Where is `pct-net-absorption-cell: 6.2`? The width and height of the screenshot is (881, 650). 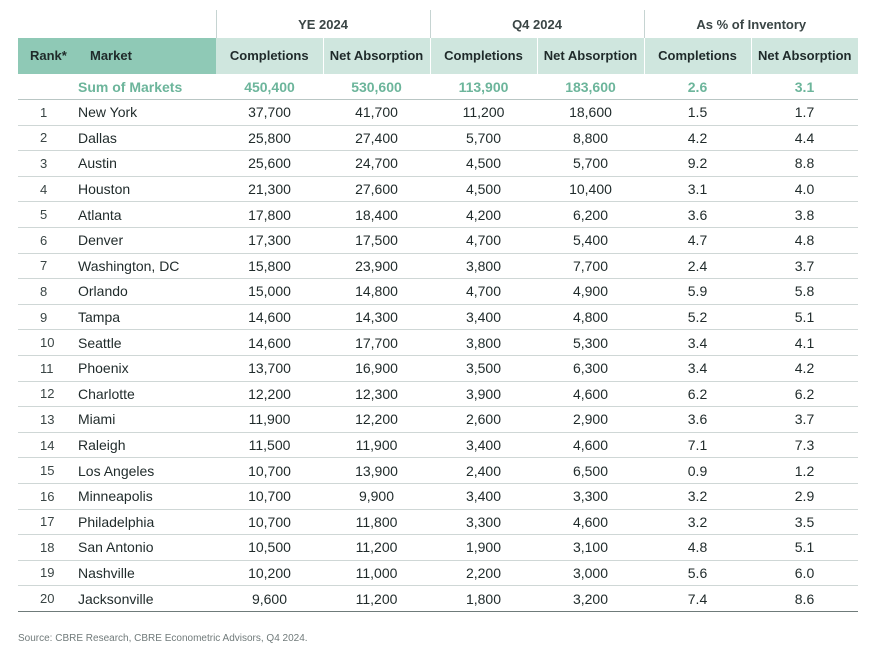
pct-net-absorption-cell: 6.2 is located at coordinates (805, 394).